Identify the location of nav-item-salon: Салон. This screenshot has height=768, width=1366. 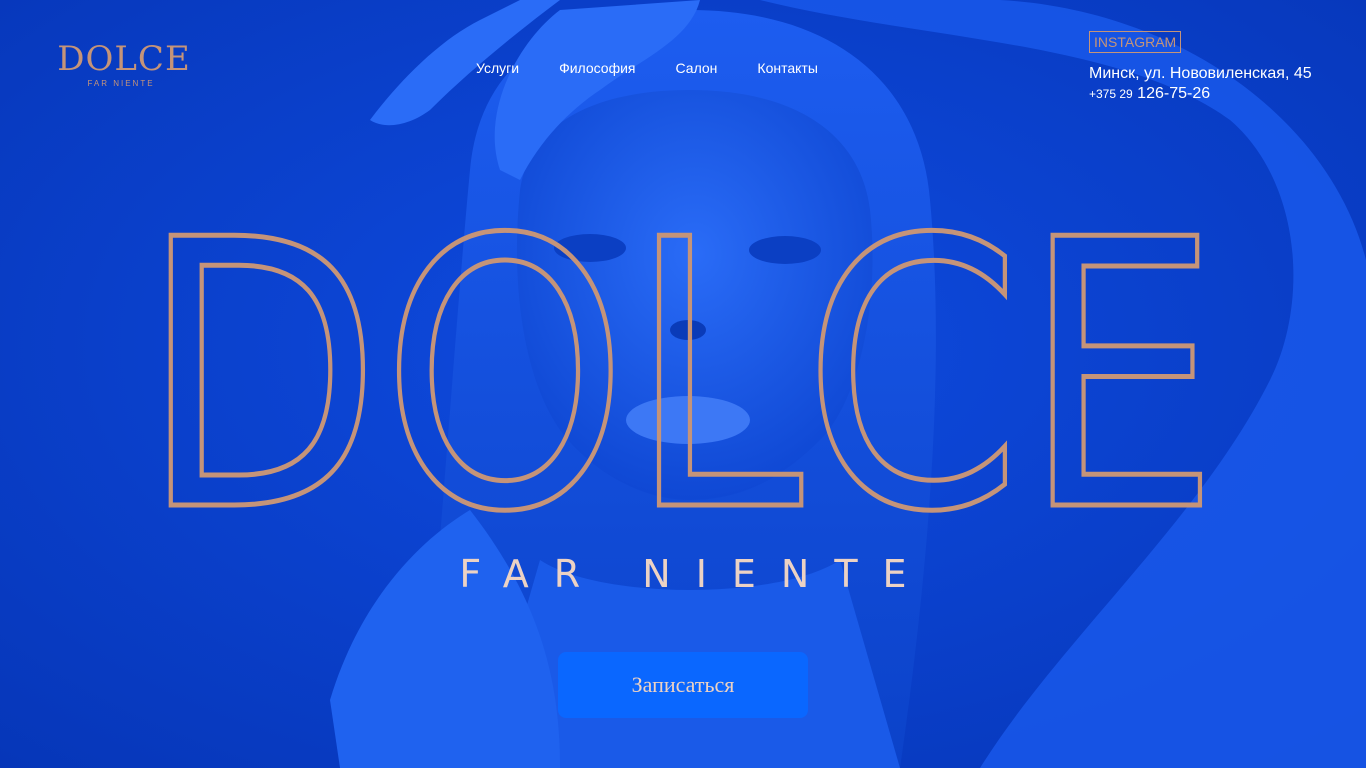
(697, 69).